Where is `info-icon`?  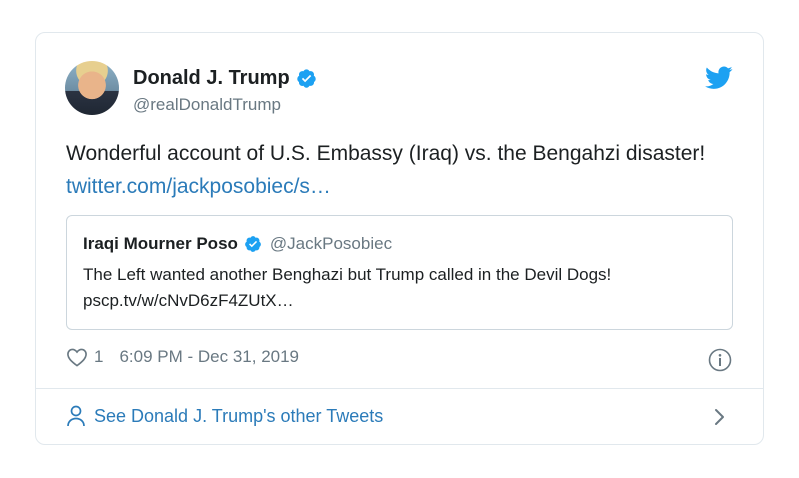
info-icon is located at coordinates (720, 360).